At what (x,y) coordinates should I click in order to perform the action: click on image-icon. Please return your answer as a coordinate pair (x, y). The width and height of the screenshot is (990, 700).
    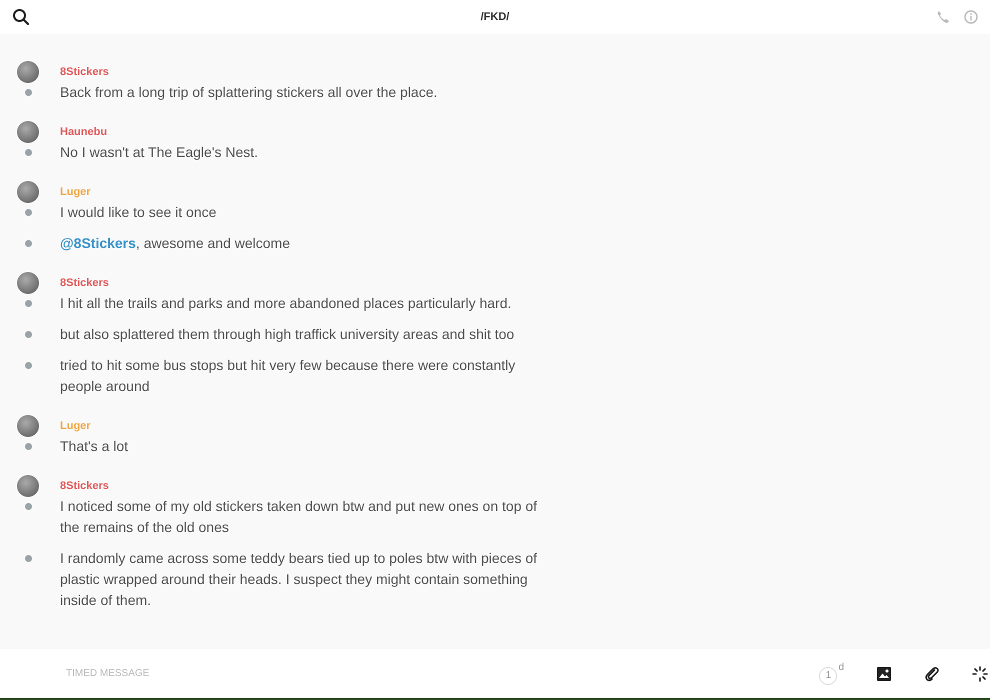
    Looking at the image, I should click on (884, 674).